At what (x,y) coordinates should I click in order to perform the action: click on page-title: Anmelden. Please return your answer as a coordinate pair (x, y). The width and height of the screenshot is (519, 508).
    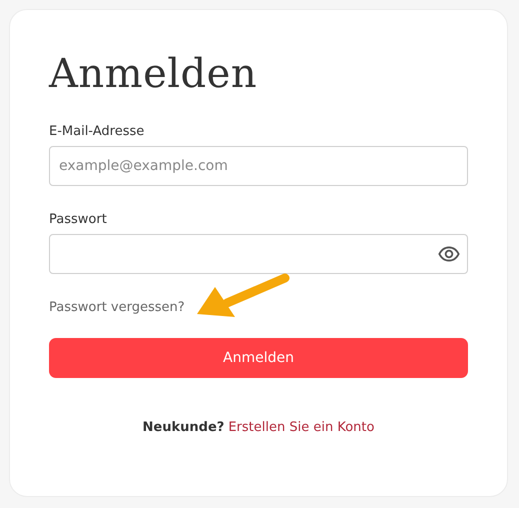
    Looking at the image, I should click on (153, 74).